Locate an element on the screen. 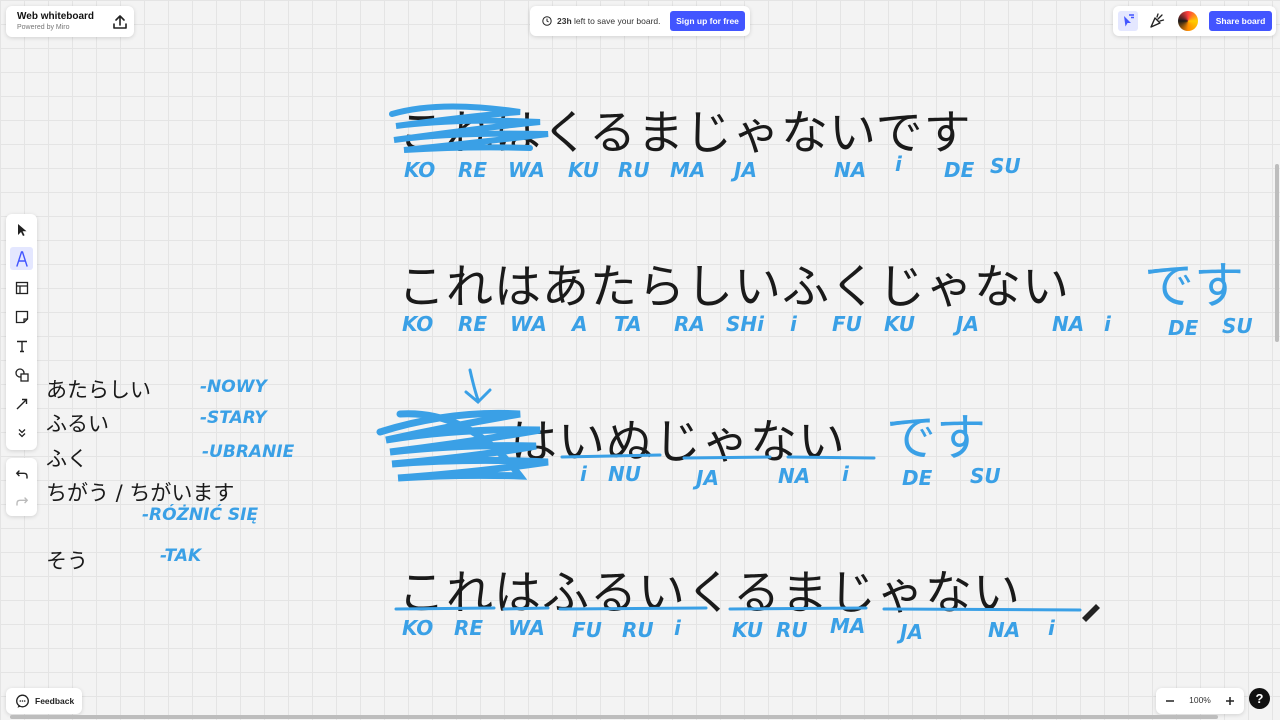 This screenshot has height=720, width=1280. arrow-line-icon is located at coordinates (21, 403).